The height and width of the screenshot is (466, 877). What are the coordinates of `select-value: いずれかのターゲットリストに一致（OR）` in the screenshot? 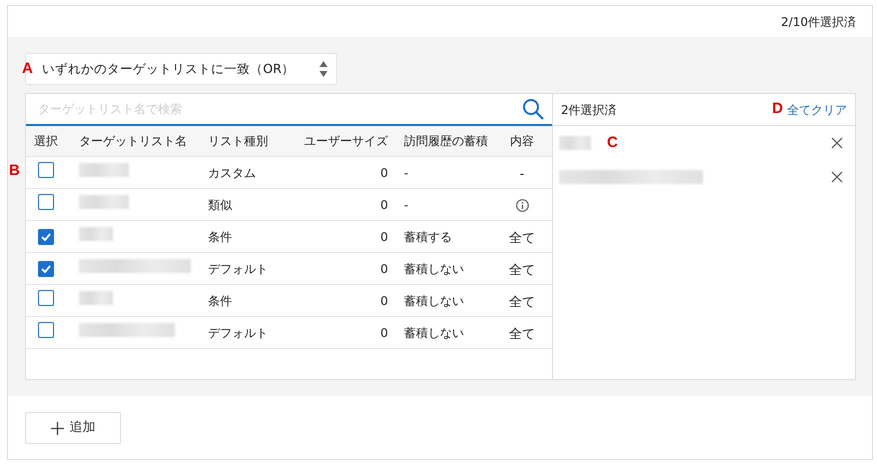 It's located at (168, 69).